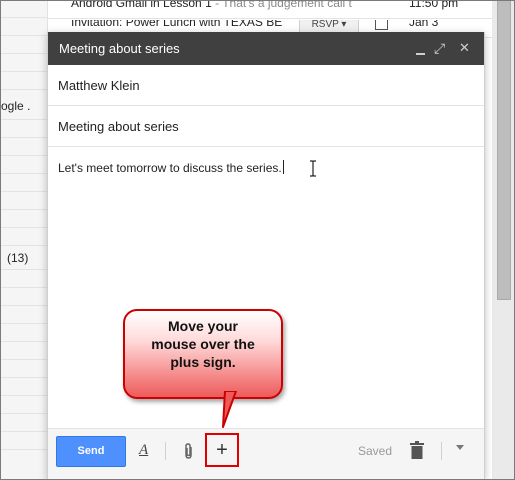 Image resolution: width=515 pixels, height=480 pixels. Describe the element at coordinates (283, 167) in the screenshot. I see `text-caret` at that location.